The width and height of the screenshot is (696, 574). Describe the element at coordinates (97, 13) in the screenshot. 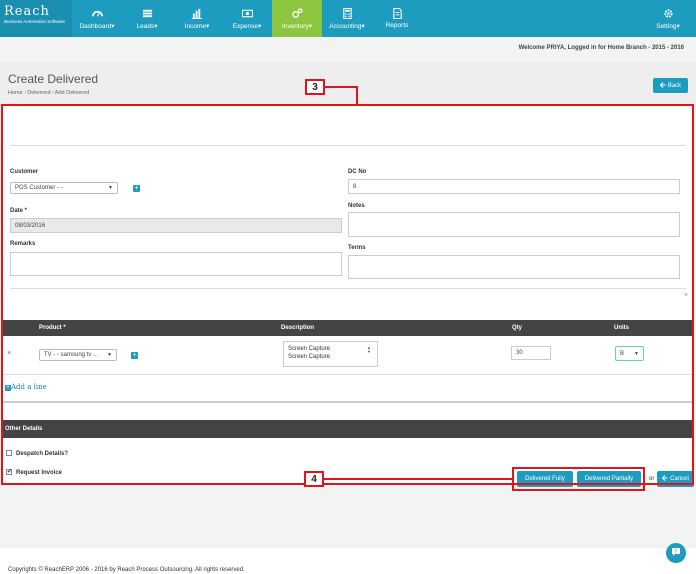

I see `speedometer-icon` at that location.